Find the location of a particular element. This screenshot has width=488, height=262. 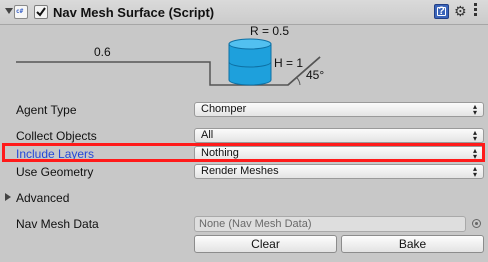

preset-gear-icon: ⚙ is located at coordinates (460, 11).